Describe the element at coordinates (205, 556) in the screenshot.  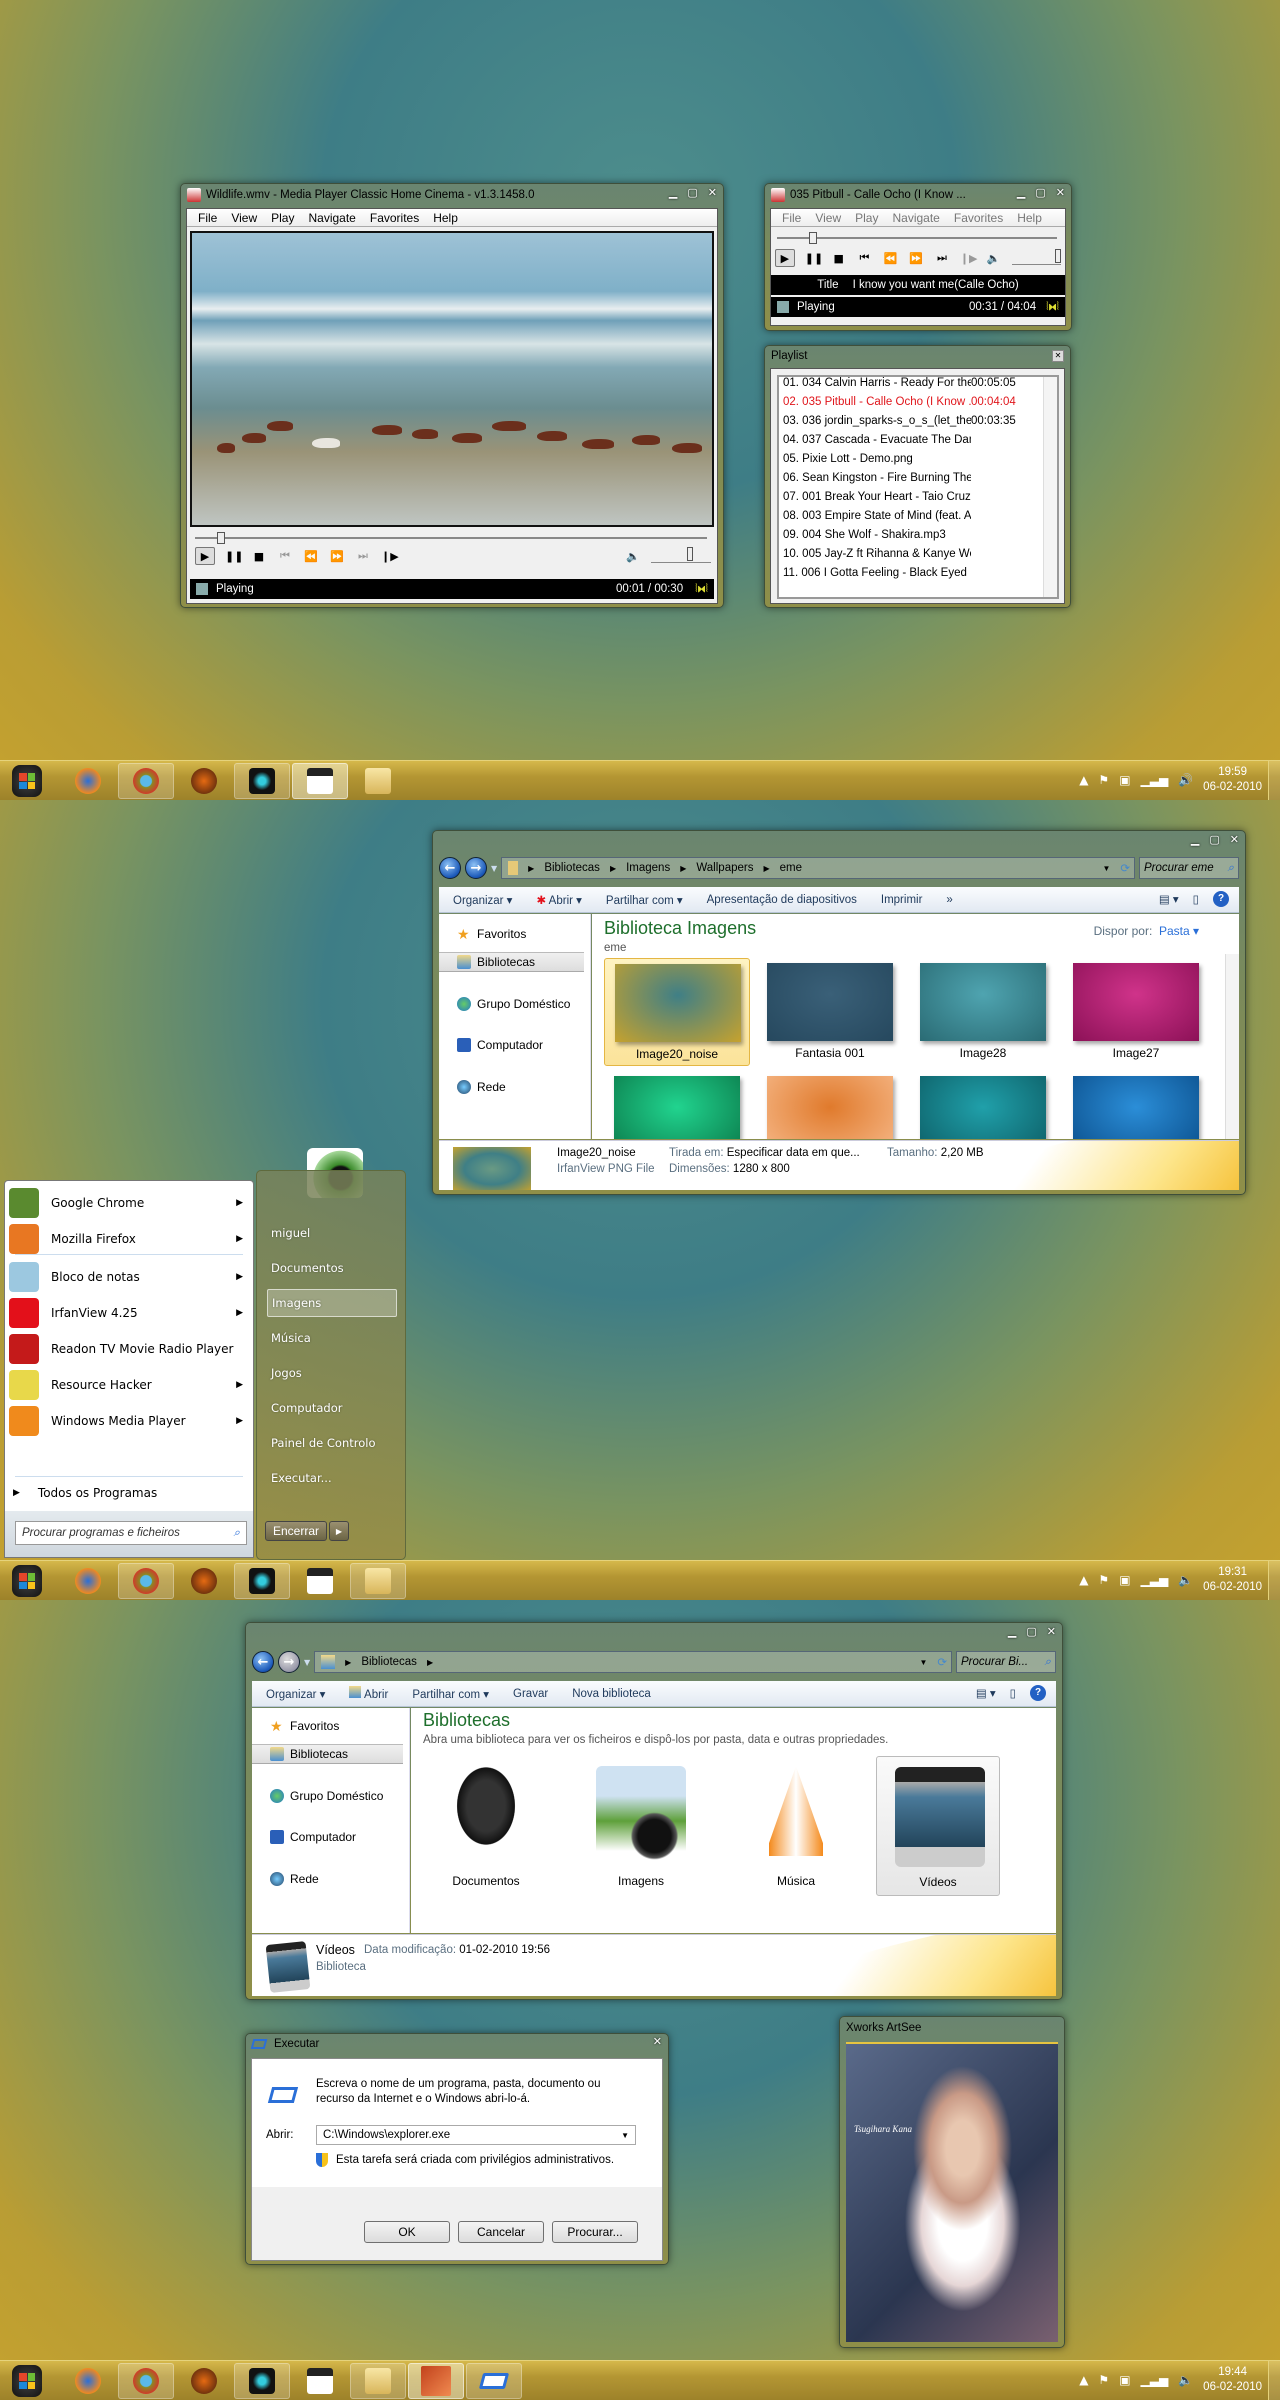
I see `play-button: ▶` at that location.